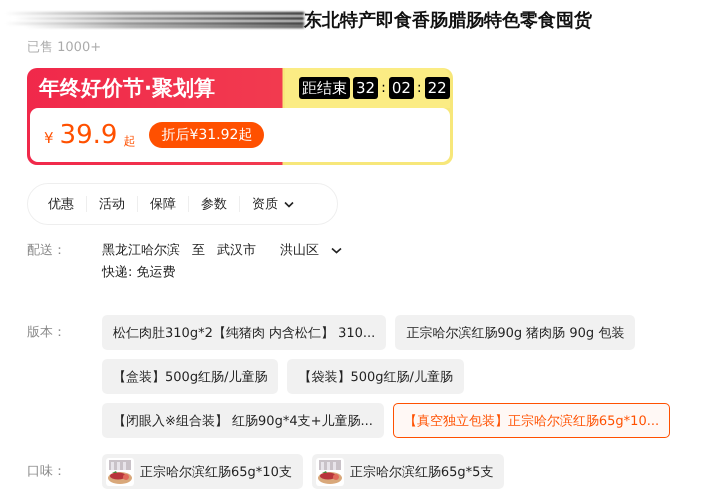 This screenshot has height=500, width=713. I want to click on destination-city: 武汉市, so click(236, 250).